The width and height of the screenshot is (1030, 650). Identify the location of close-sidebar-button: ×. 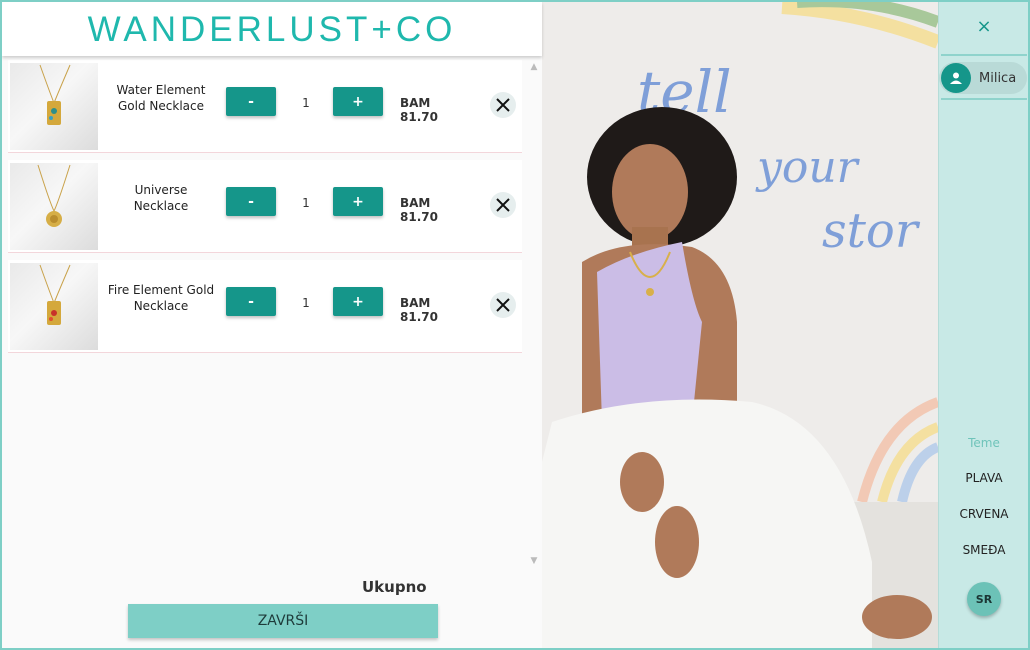
(983, 26).